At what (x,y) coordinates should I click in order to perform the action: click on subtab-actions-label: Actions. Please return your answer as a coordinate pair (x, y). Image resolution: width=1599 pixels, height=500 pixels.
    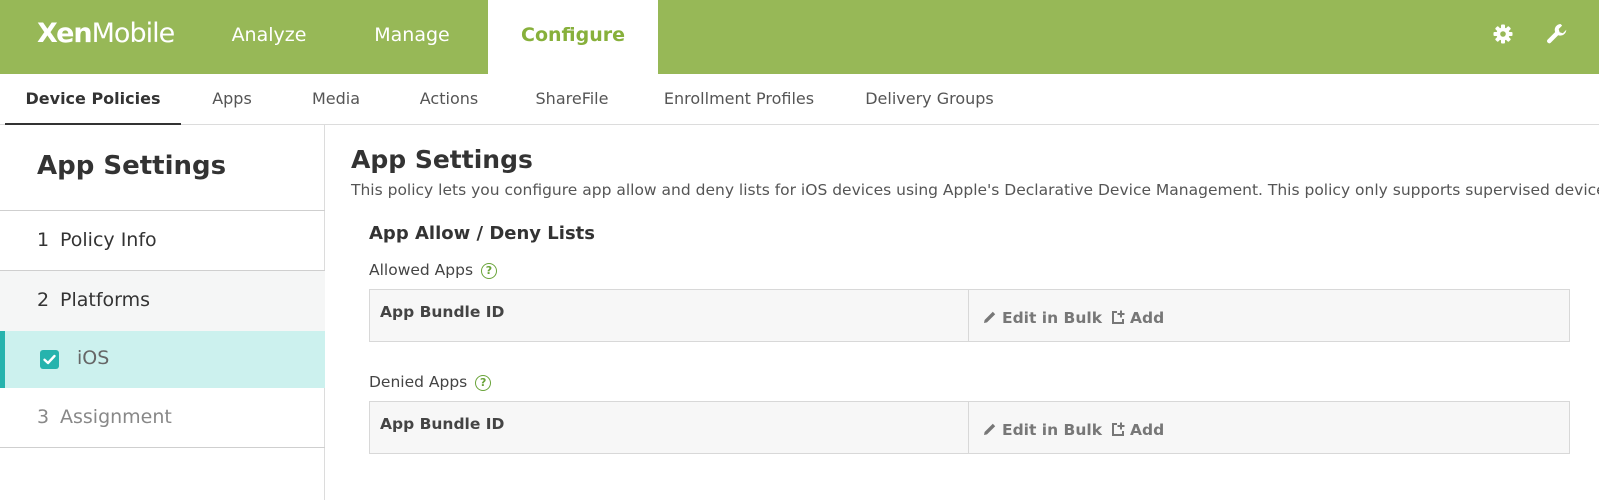
    Looking at the image, I should click on (449, 98).